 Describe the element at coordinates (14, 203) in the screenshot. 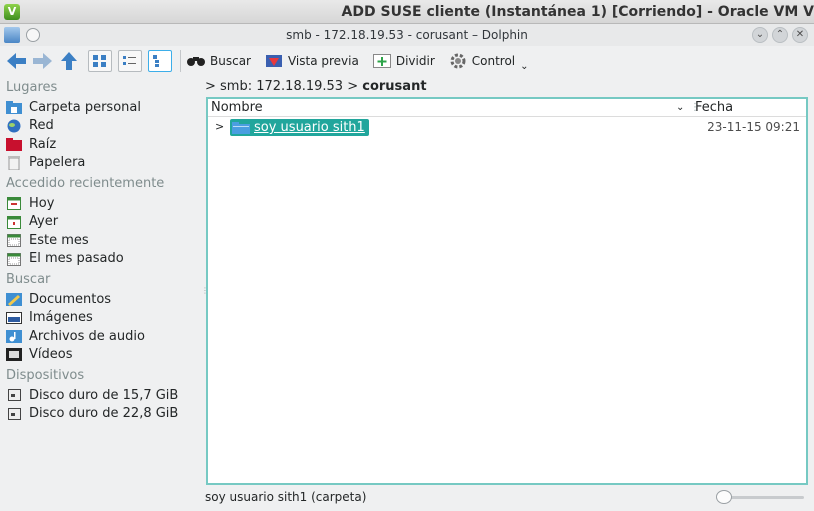

I see `calendar-today-icon` at that location.